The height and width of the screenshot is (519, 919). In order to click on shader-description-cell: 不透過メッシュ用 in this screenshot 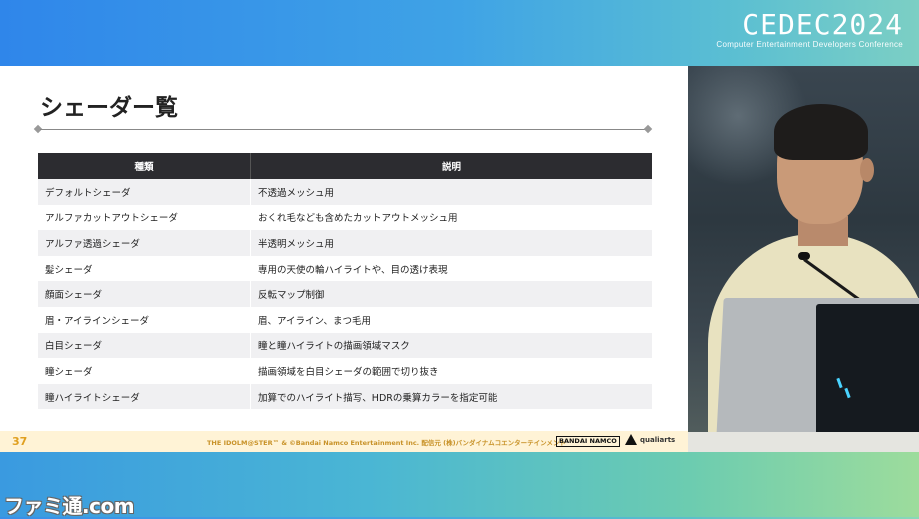, I will do `click(451, 192)`.